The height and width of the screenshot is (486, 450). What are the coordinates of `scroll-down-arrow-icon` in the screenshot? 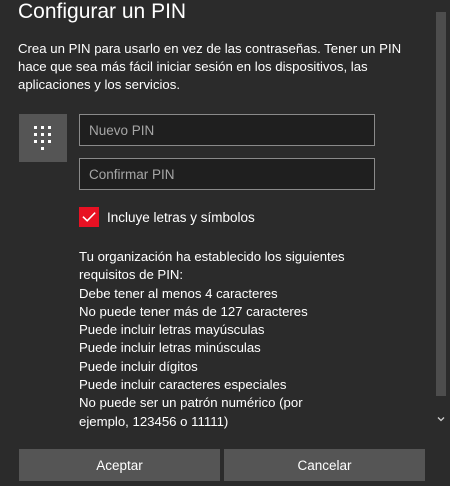 It's located at (441, 419).